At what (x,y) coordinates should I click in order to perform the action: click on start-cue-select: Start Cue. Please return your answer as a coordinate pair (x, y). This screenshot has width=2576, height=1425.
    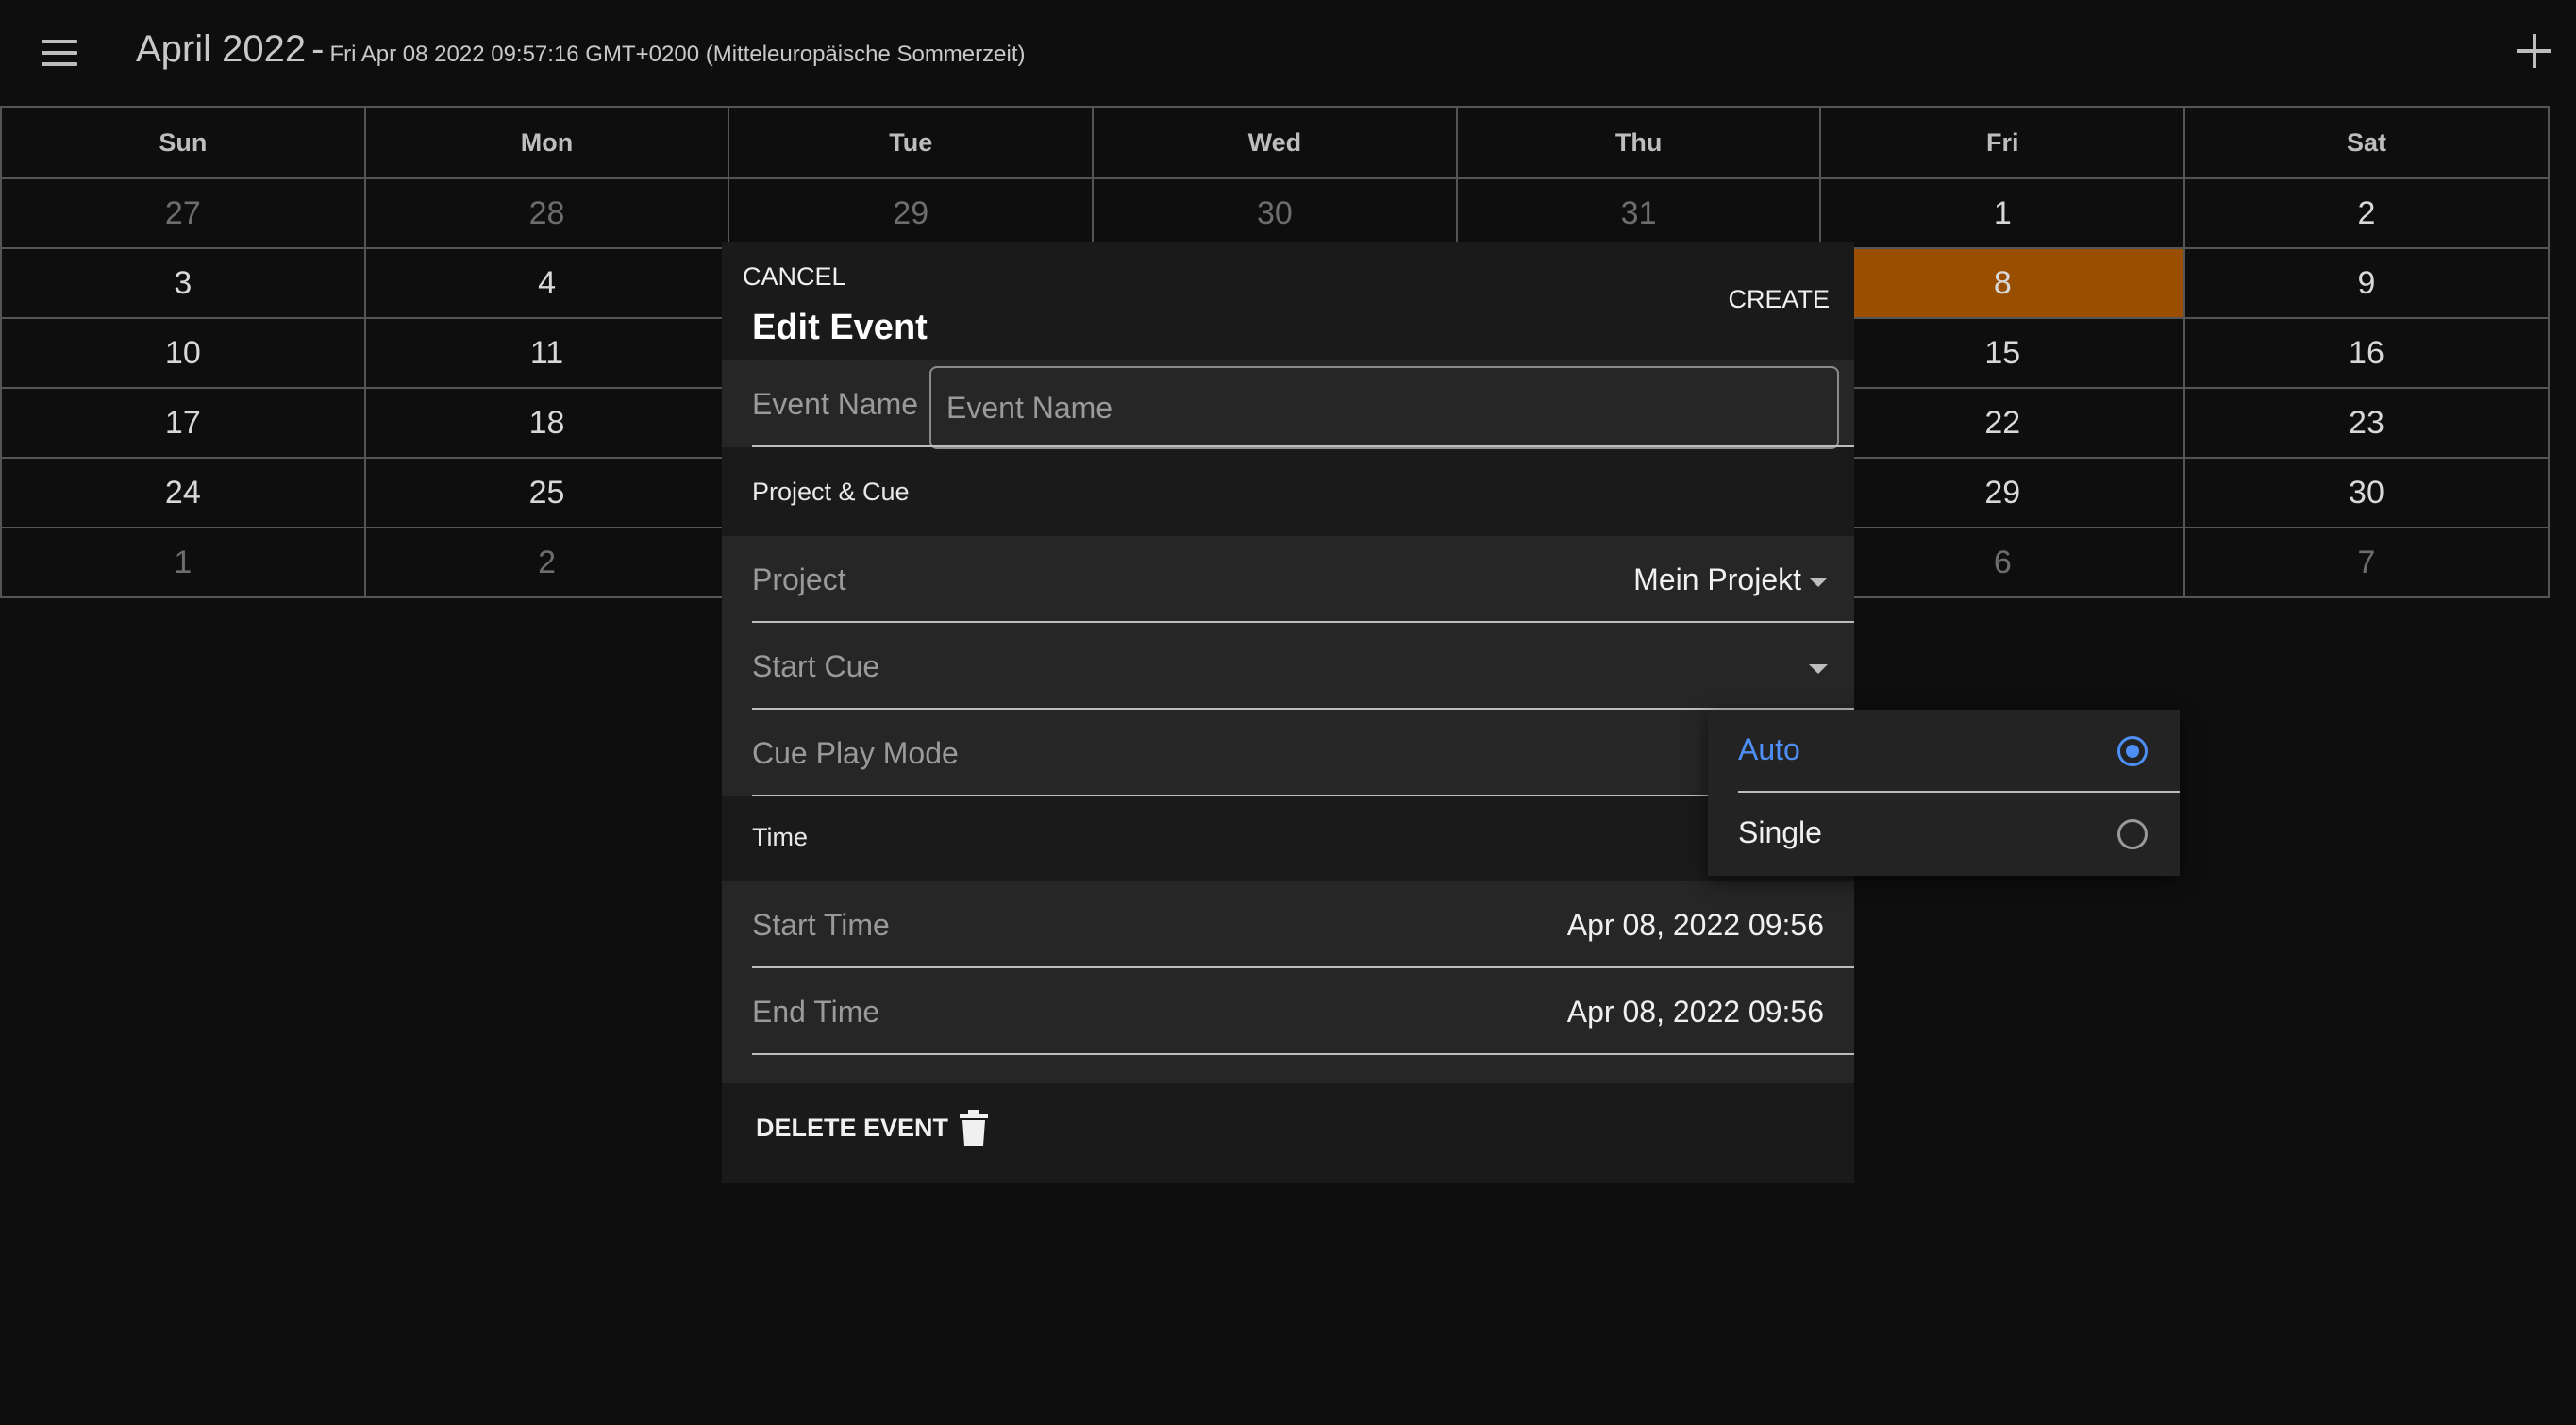
    Looking at the image, I should click on (1288, 666).